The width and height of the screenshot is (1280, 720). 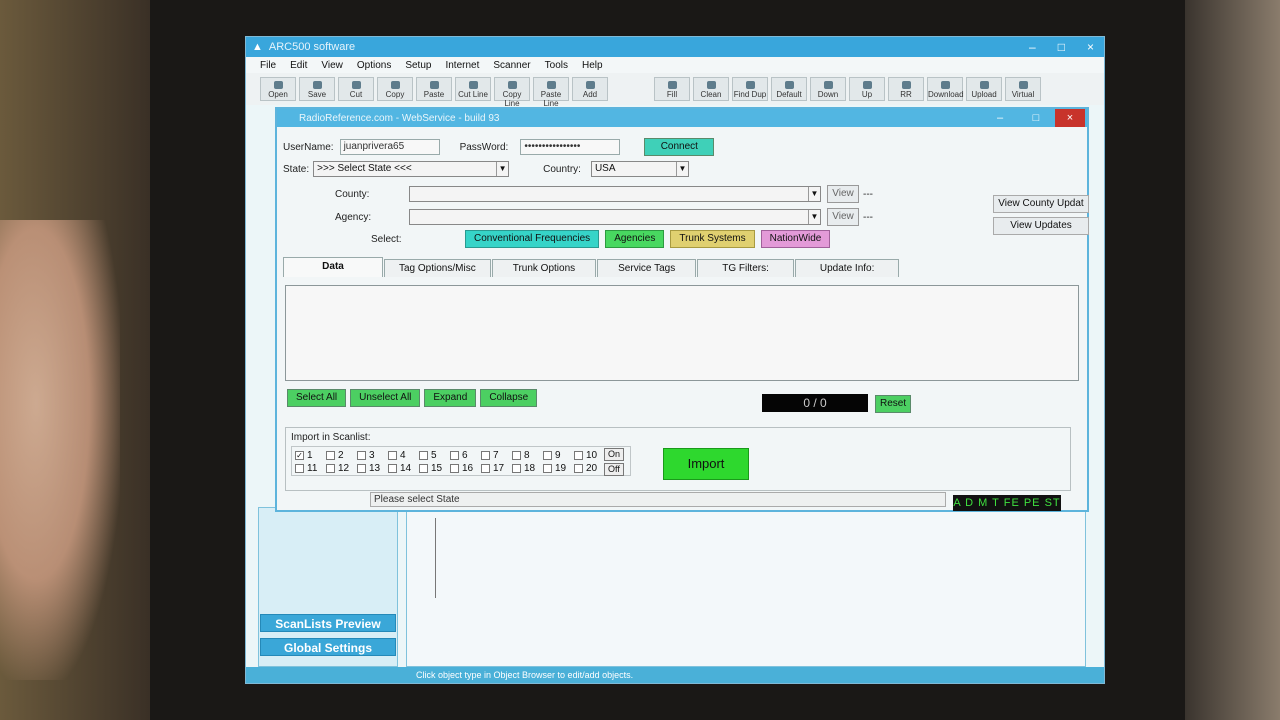 What do you see at coordinates (551, 92) in the screenshot?
I see `paste-line-button: Paste Line` at bounding box center [551, 92].